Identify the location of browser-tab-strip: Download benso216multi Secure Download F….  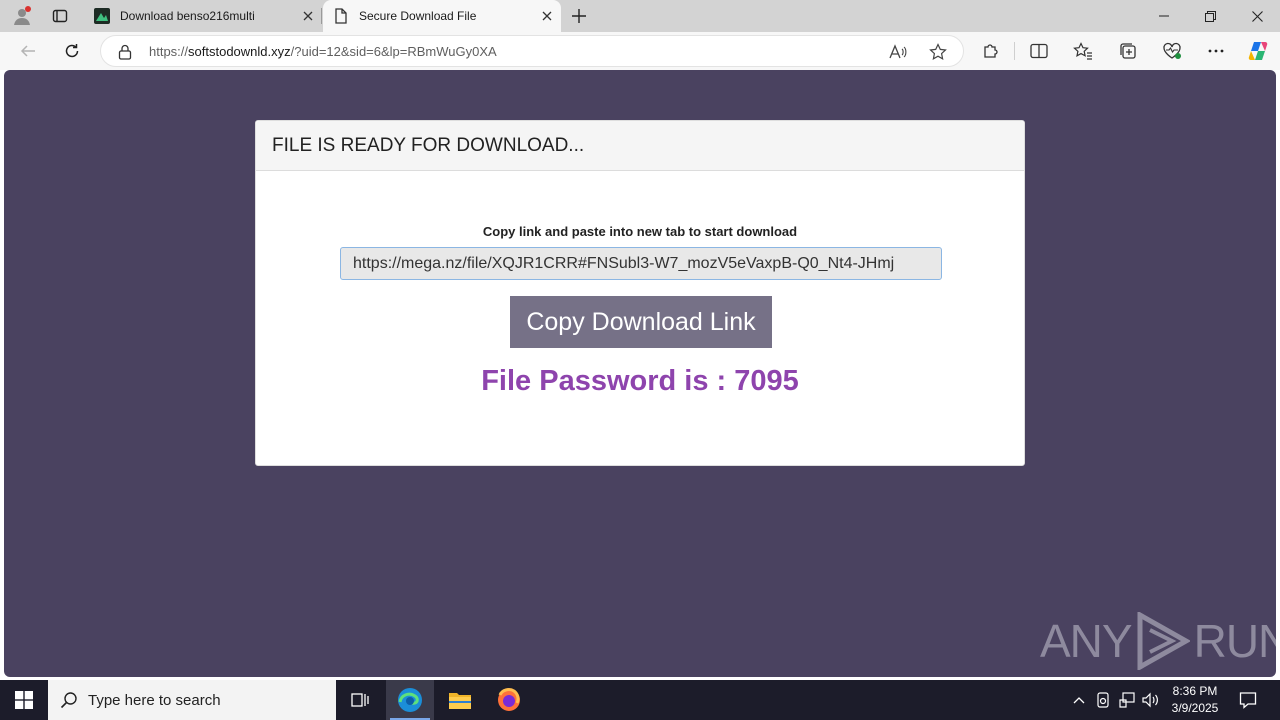
(640, 16).